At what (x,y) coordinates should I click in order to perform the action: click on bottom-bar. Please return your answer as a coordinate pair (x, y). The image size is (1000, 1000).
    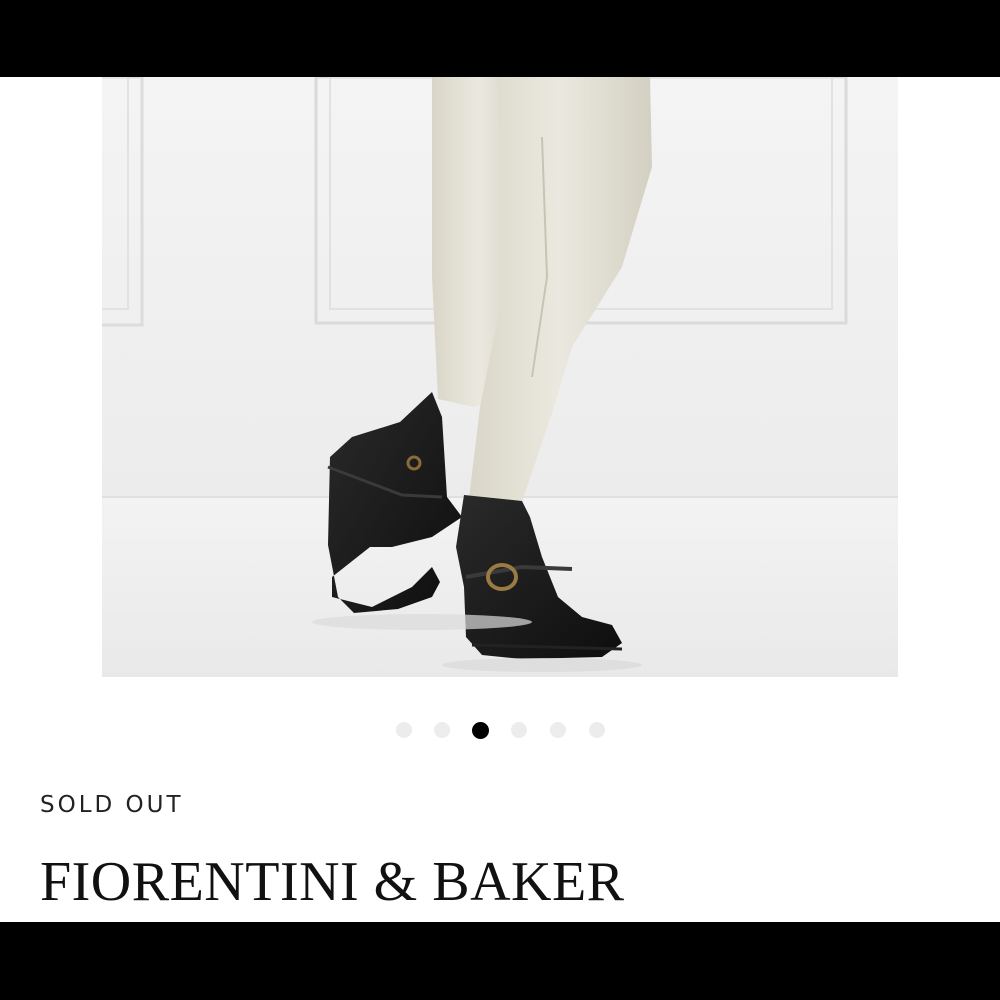
    Looking at the image, I should click on (500, 961).